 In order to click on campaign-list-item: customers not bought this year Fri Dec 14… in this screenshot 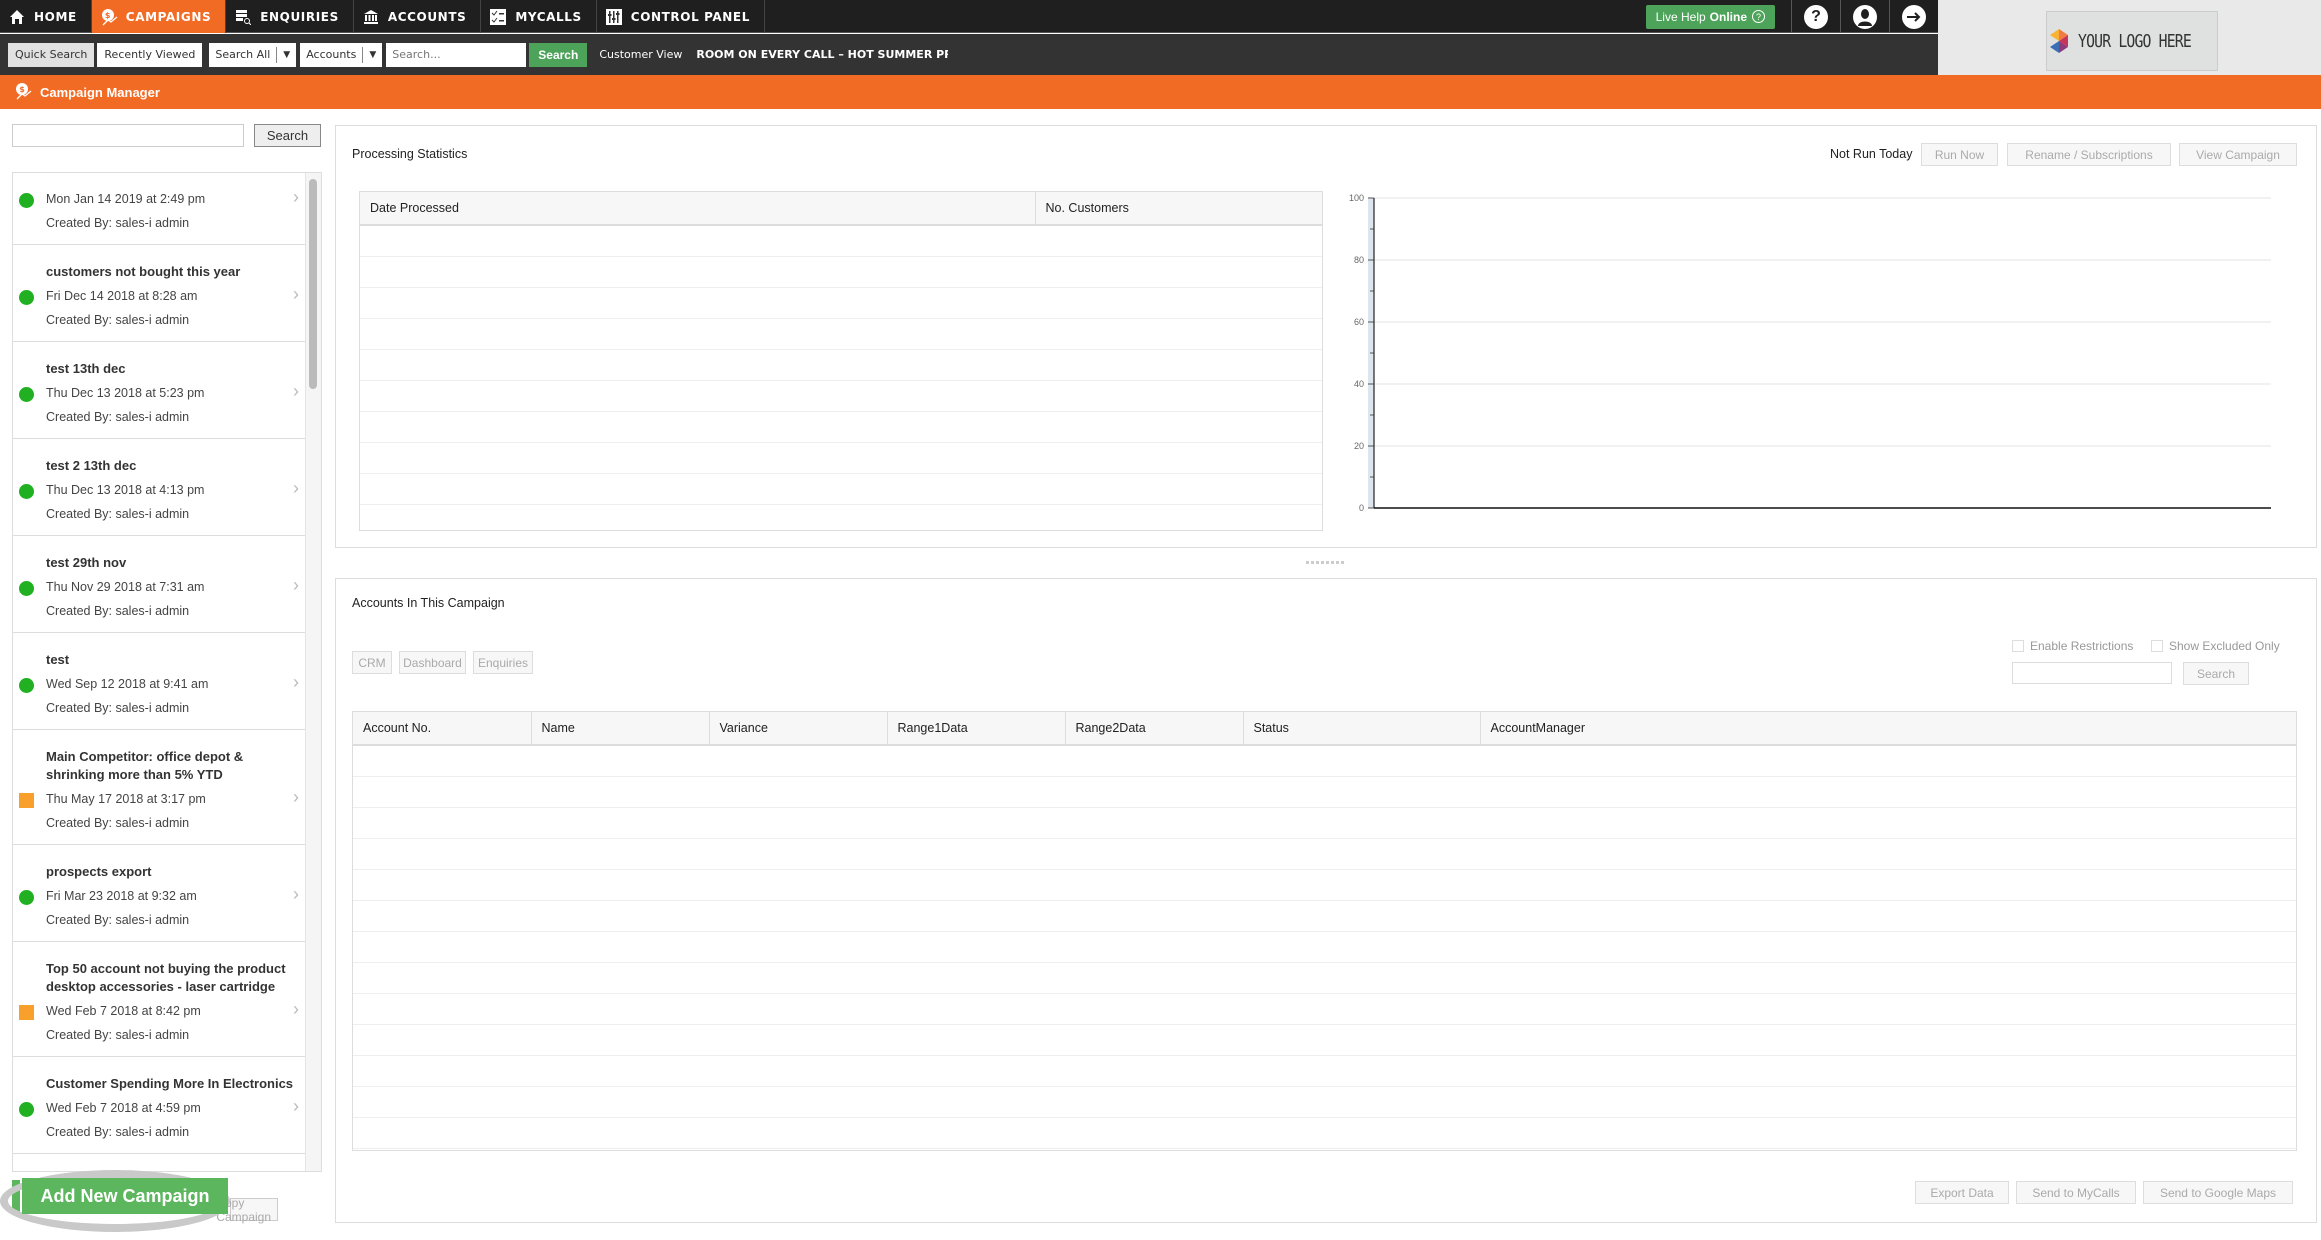, I will do `click(160, 293)`.